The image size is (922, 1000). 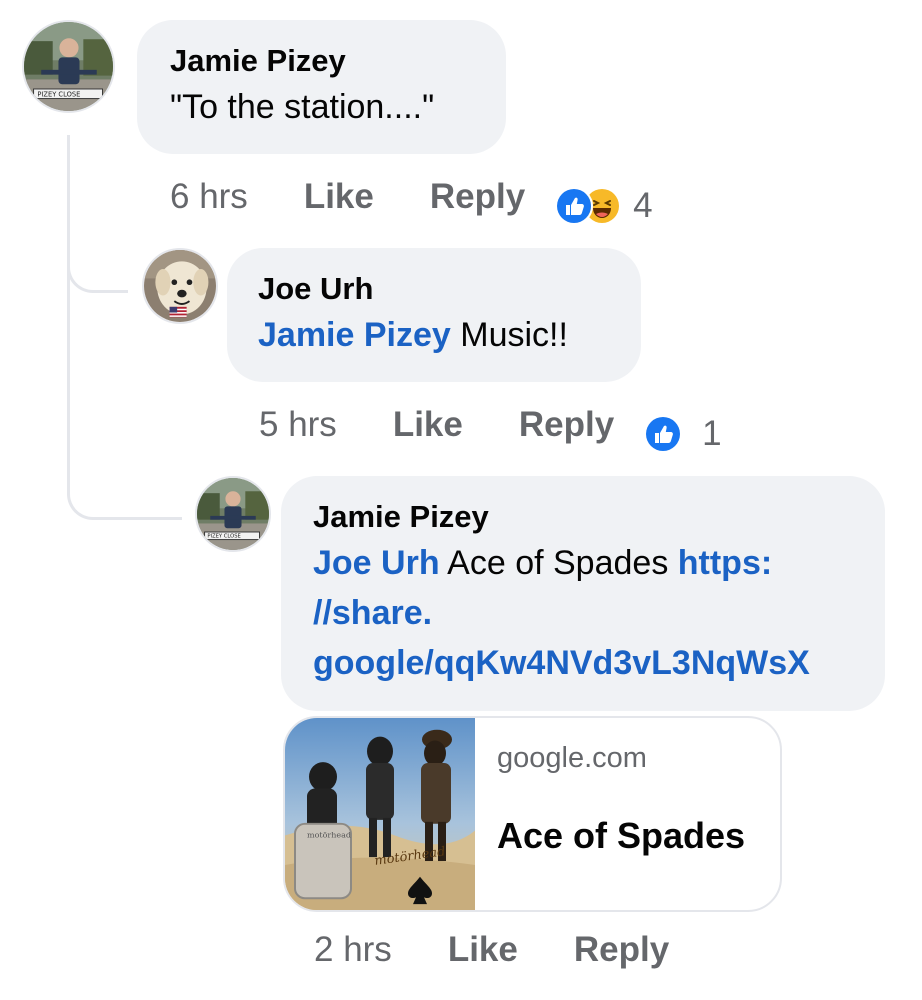 I want to click on comment-actions: 5 hrs Like Reply 1, so click(x=490, y=426).